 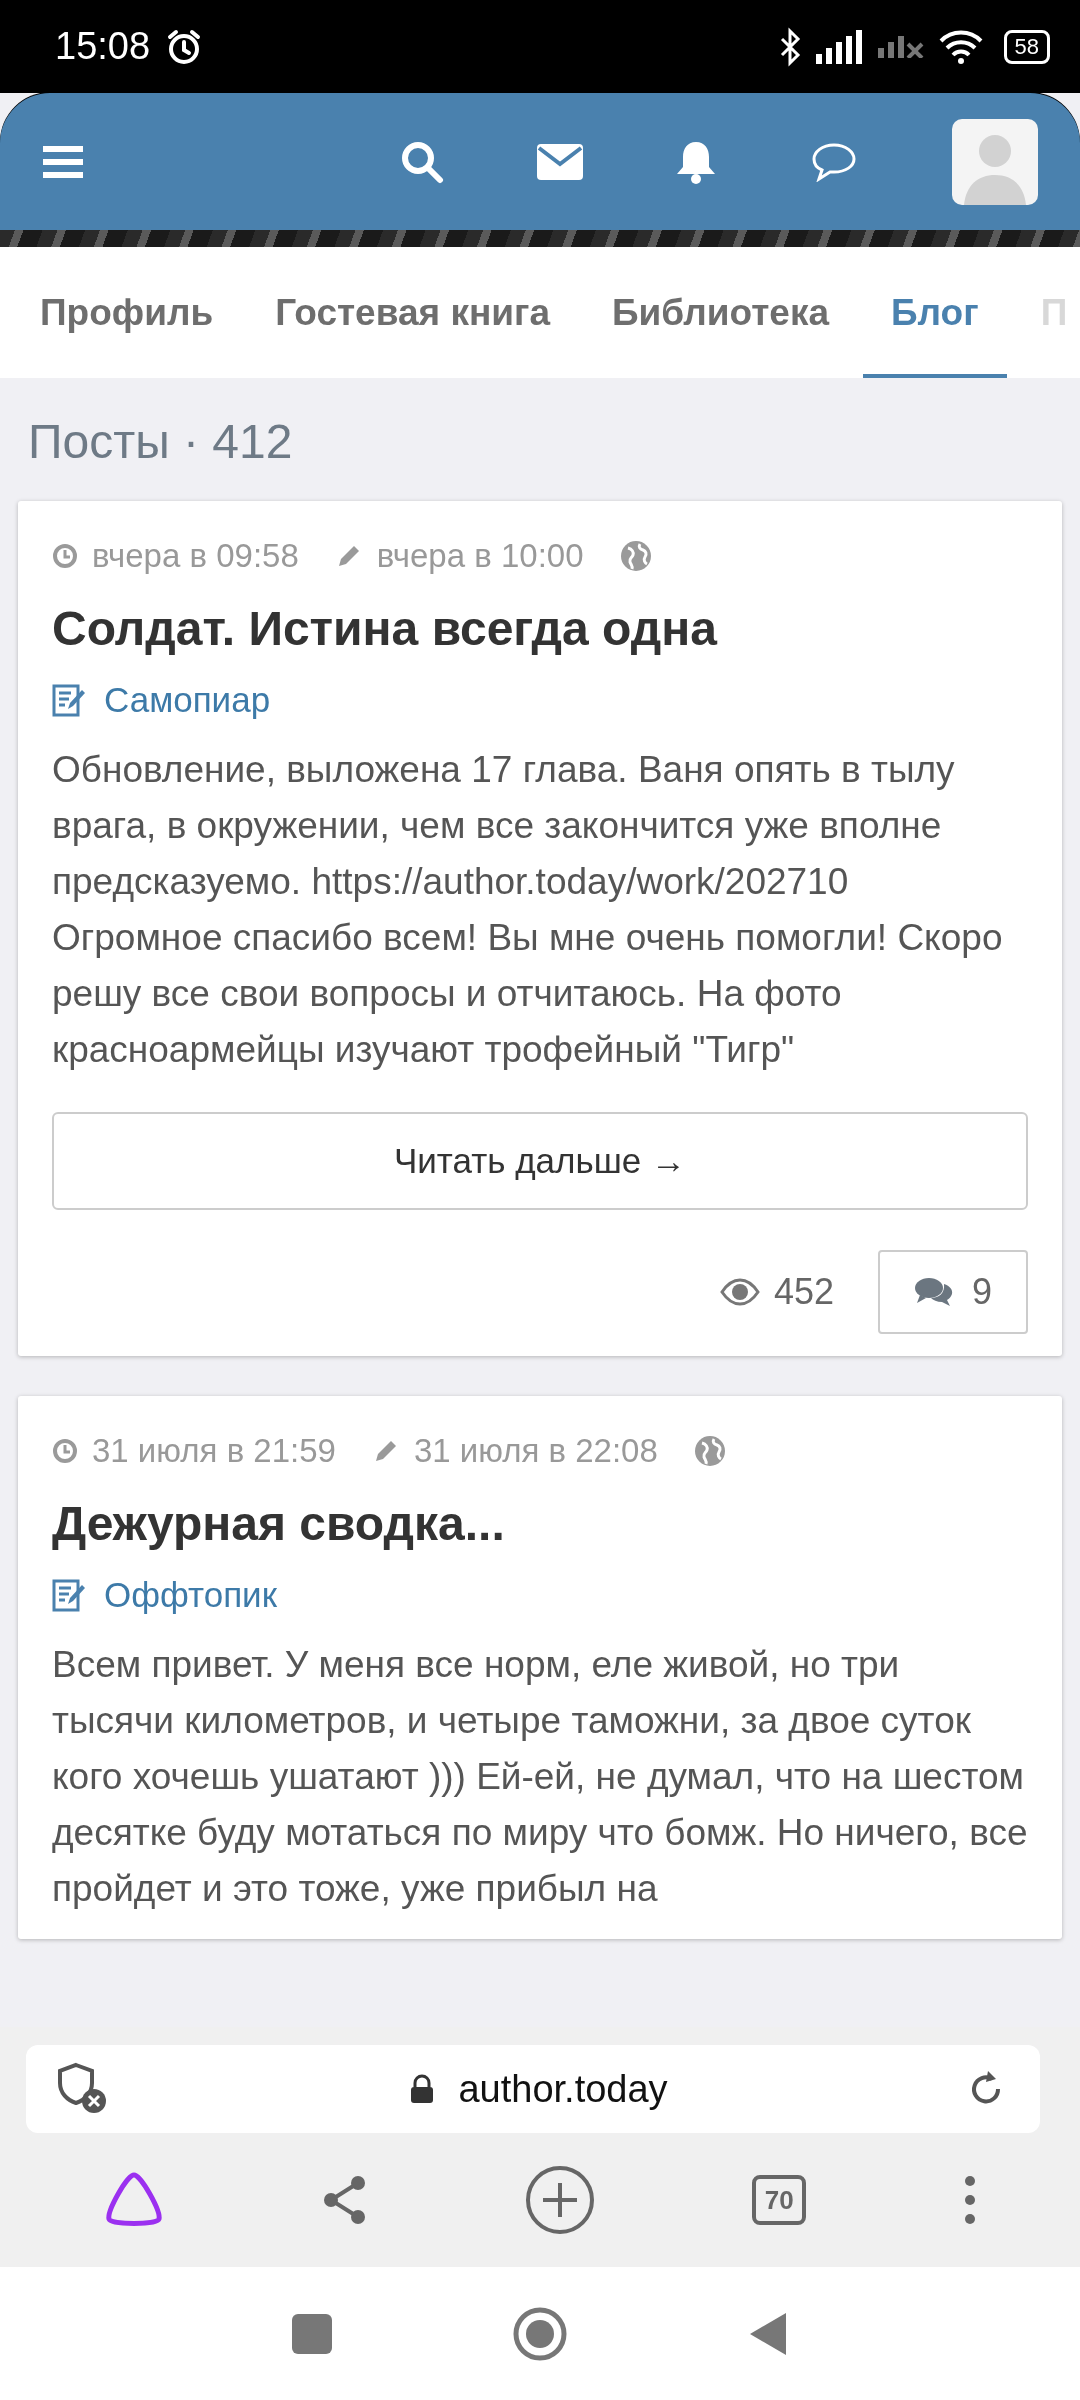 I want to click on post-title: Солдат. Истина всегда одна, so click(x=540, y=628).